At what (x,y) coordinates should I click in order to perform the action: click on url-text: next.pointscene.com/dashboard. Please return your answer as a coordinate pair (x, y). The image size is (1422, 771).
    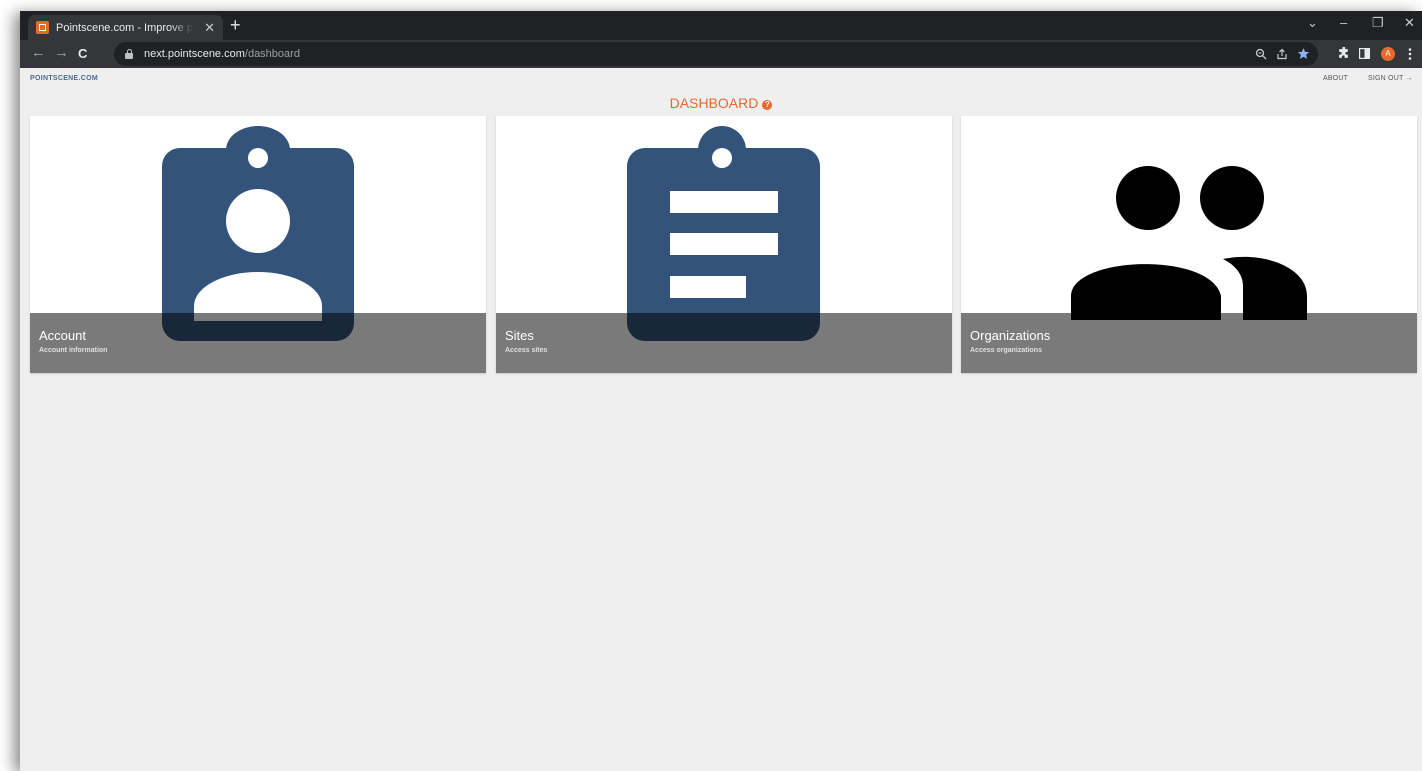
    Looking at the image, I should click on (222, 54).